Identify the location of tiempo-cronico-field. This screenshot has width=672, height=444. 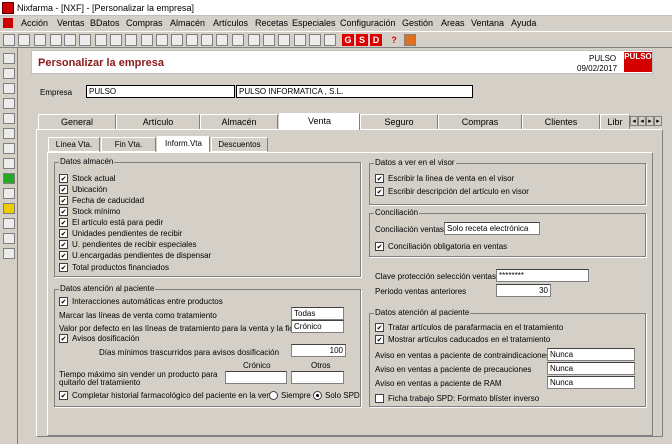
(256, 377).